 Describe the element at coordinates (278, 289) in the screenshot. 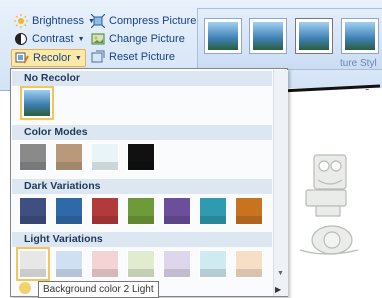

I see `submenu-arrow-icon: ▶` at that location.